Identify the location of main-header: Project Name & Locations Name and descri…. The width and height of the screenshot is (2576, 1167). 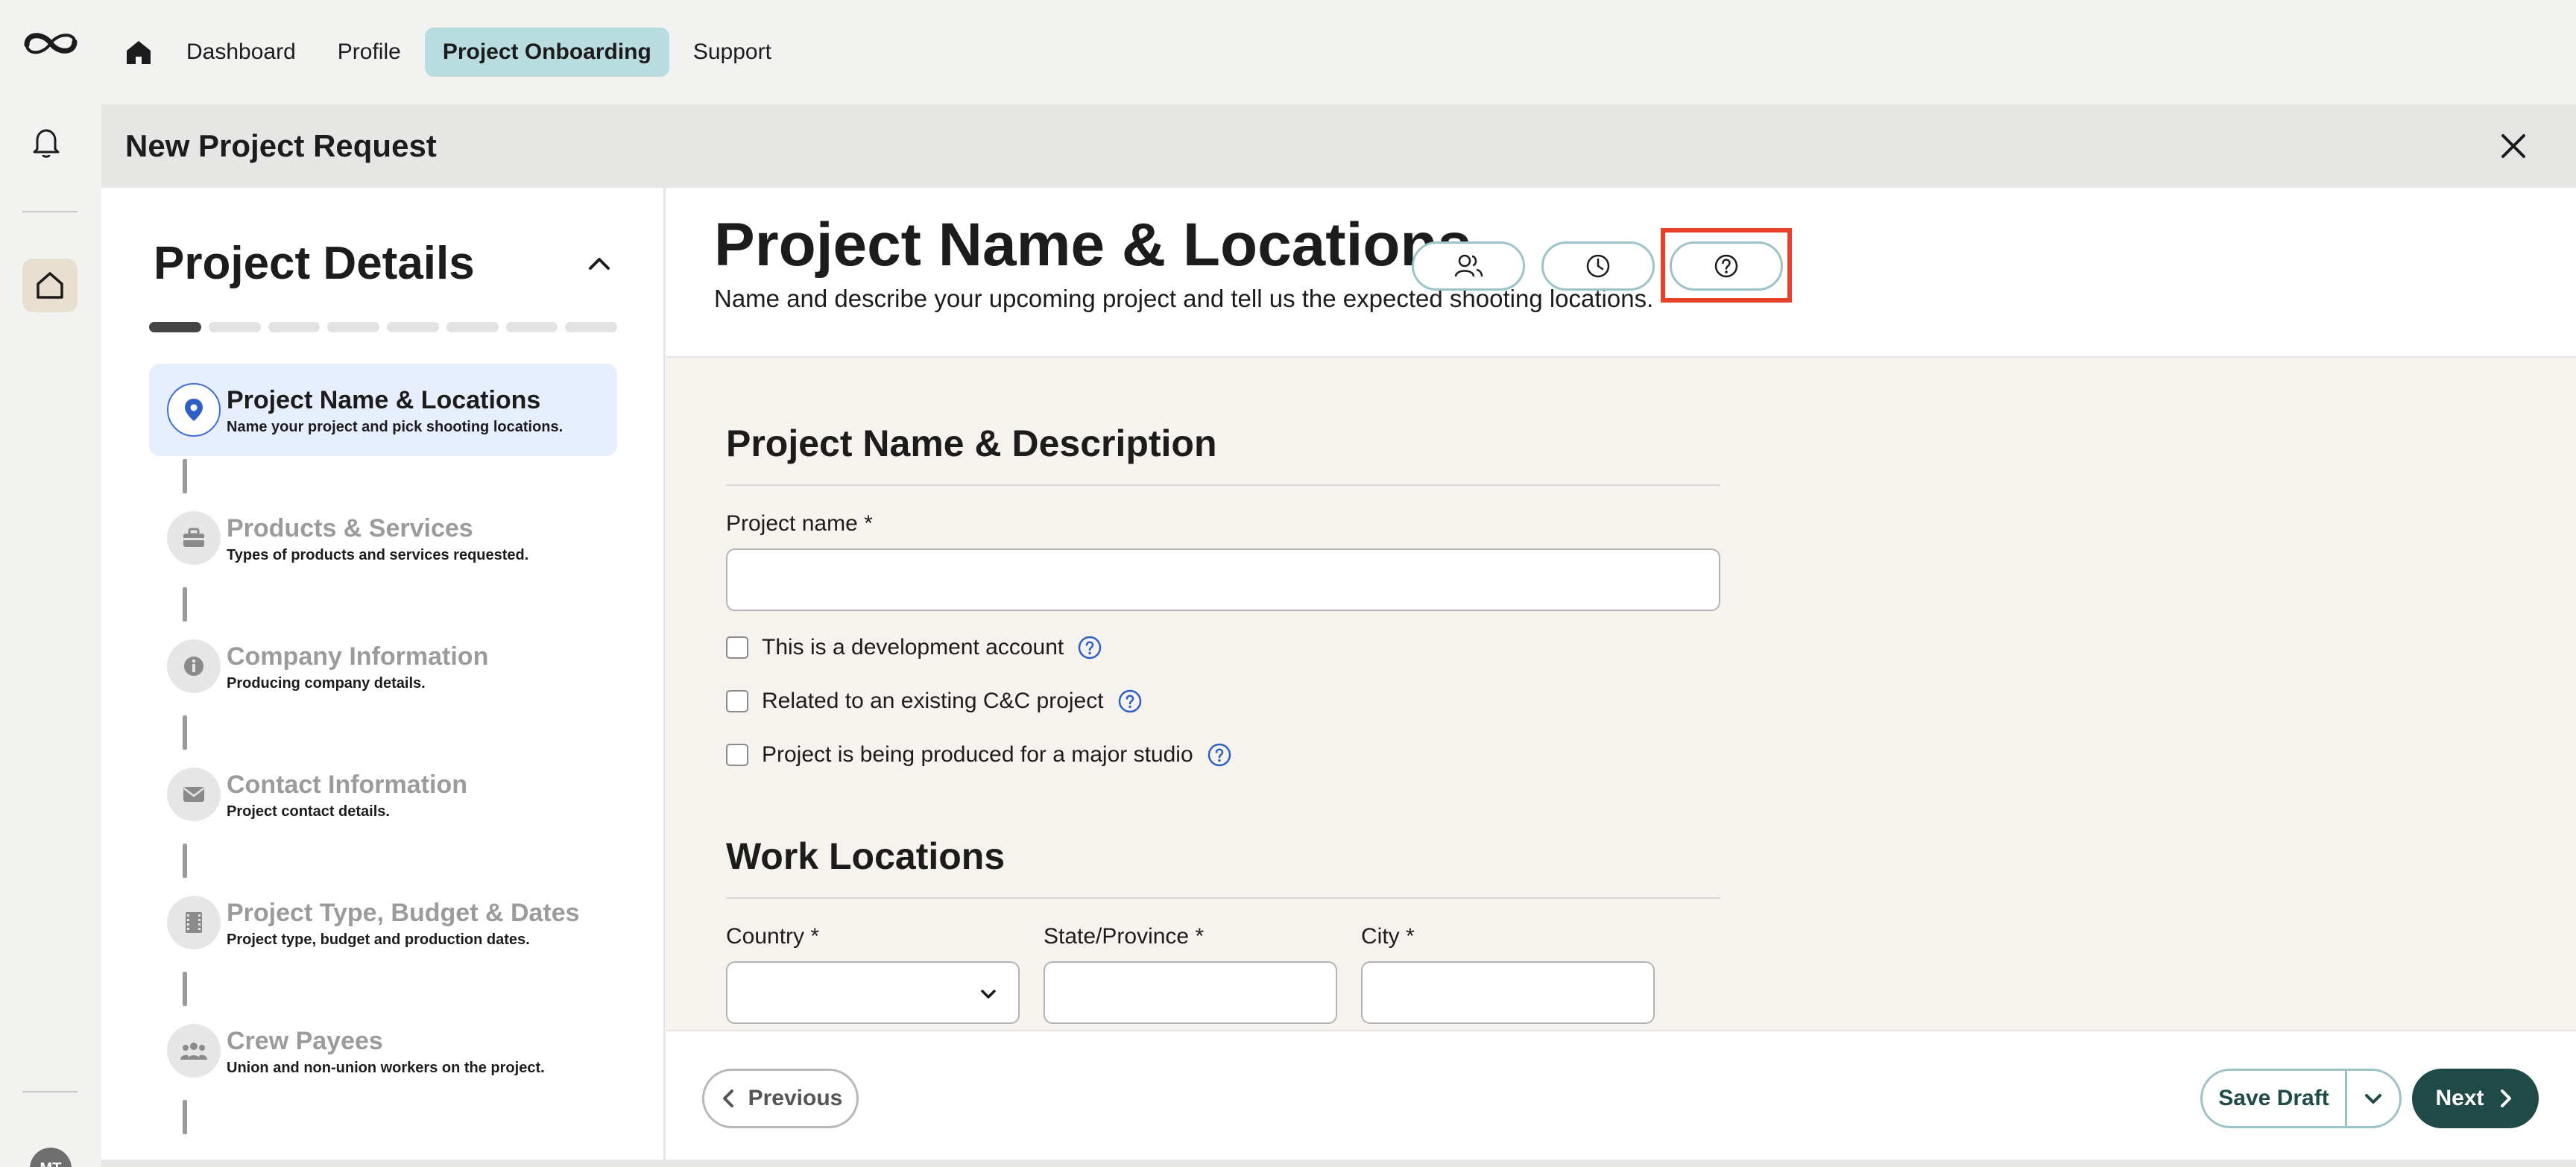
(1621, 273).